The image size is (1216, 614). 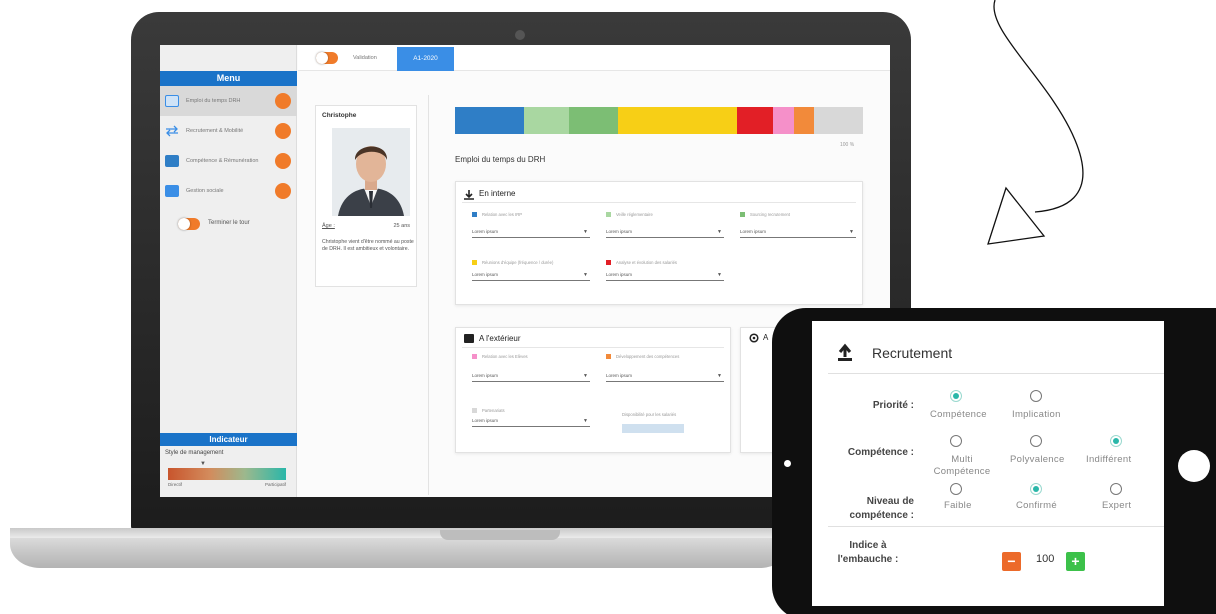 I want to click on sidebar-item-label: Recrutement & Mobilité, so click(x=215, y=130).